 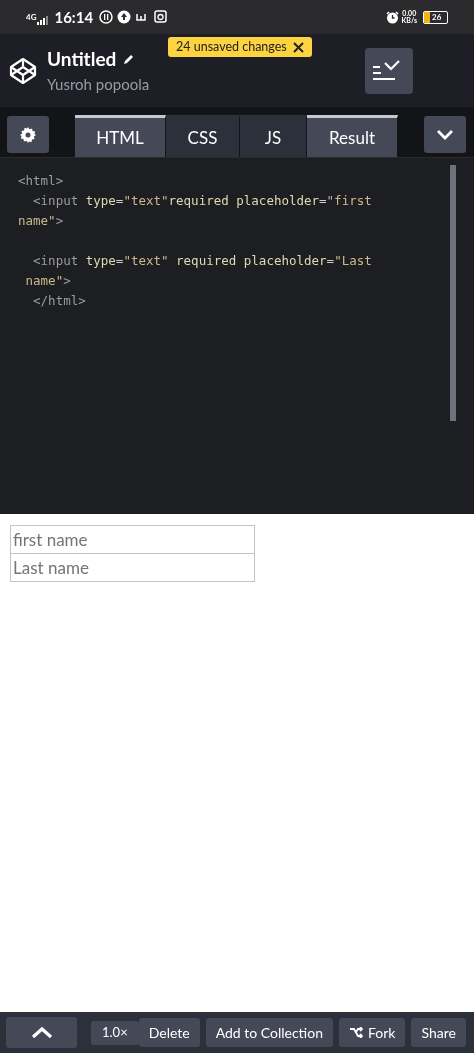 I want to click on action-button: Fork, so click(x=372, y=1032).